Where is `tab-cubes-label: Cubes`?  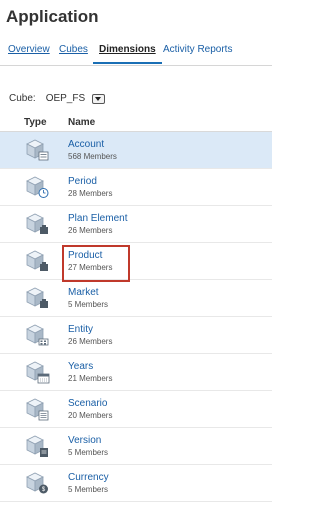
tab-cubes-label: Cubes is located at coordinates (73, 49).